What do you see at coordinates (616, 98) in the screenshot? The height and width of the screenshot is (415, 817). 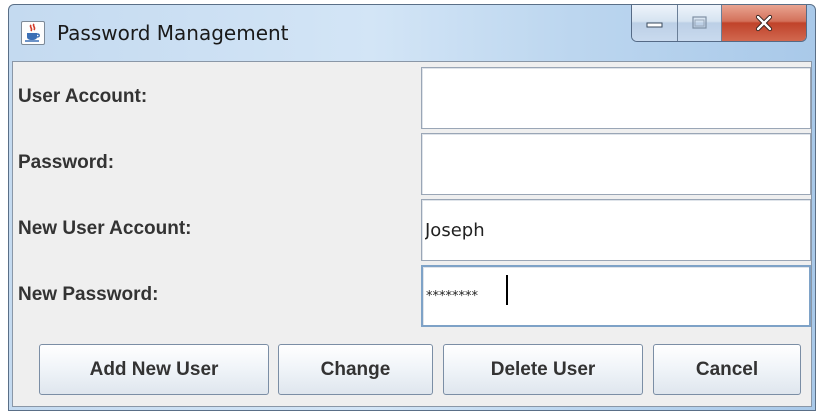 I see `user-account-field` at bounding box center [616, 98].